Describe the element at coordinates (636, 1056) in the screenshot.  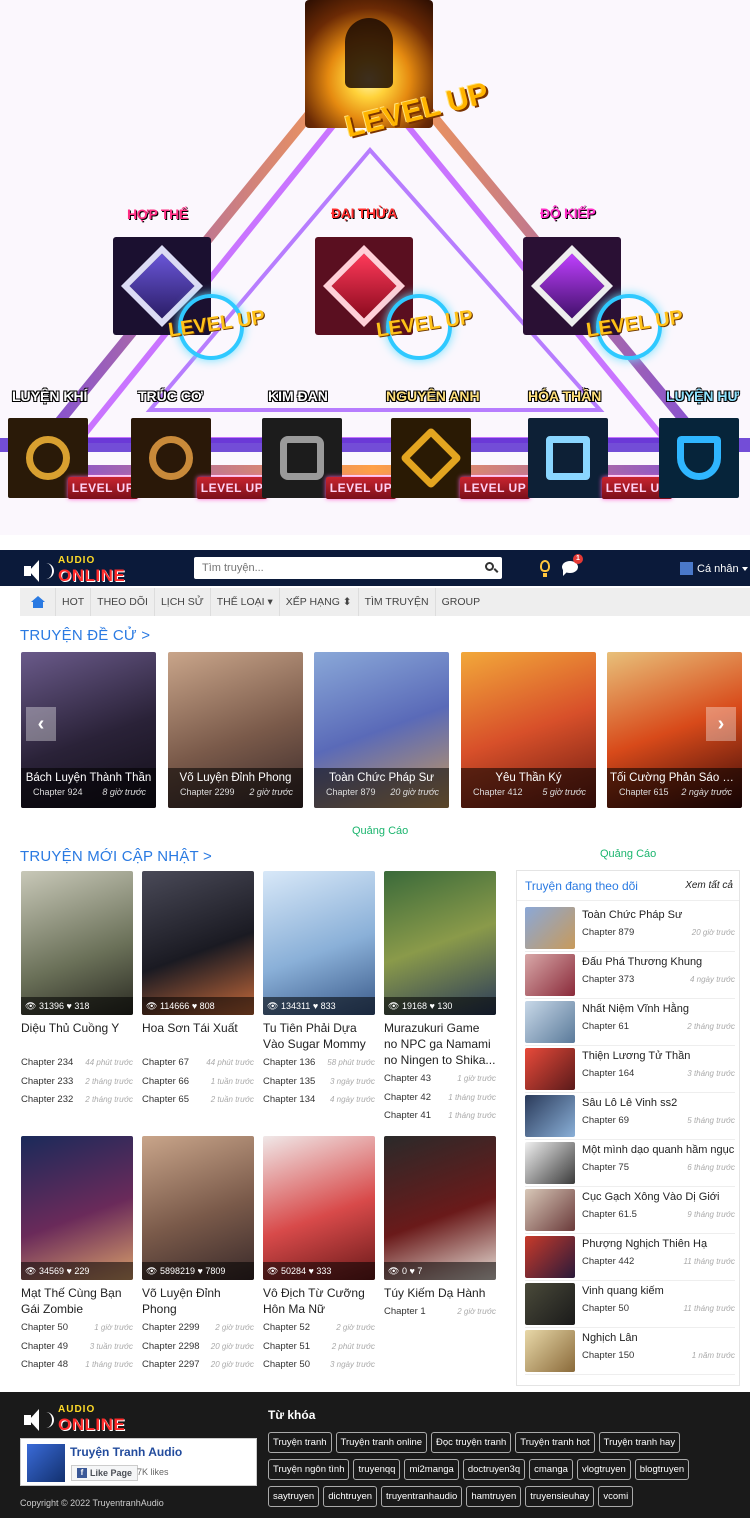
I see `following-name: Thiện Lương Tử Thần` at that location.